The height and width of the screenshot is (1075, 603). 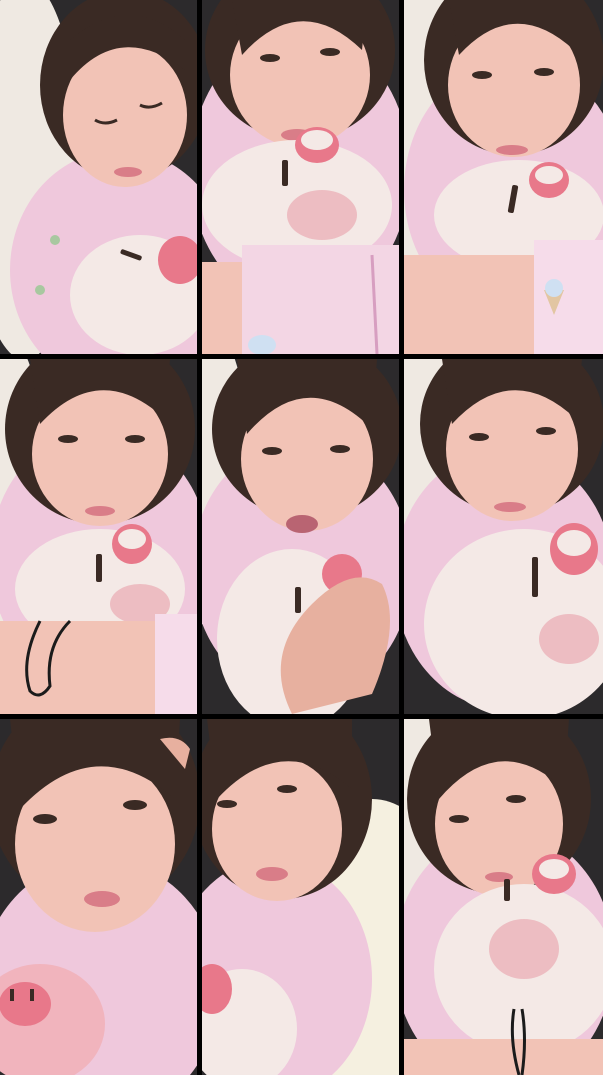 I want to click on frame-7-image, so click(x=98, y=897).